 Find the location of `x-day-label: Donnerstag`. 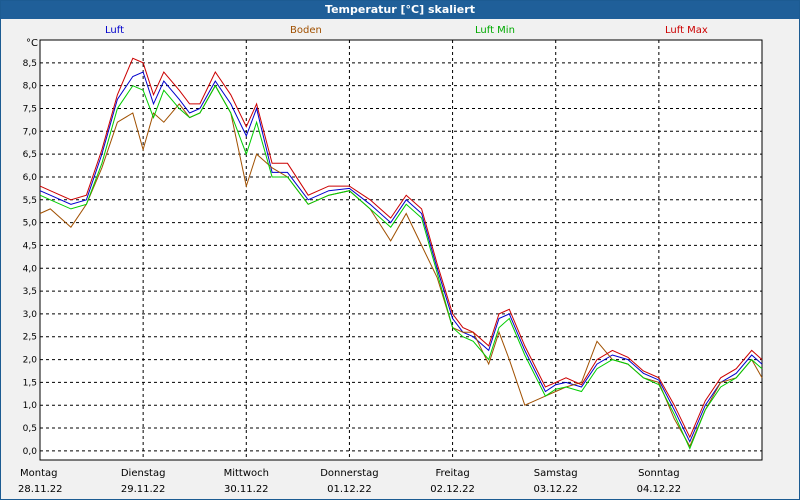

x-day-label: Donnerstag is located at coordinates (349, 473).